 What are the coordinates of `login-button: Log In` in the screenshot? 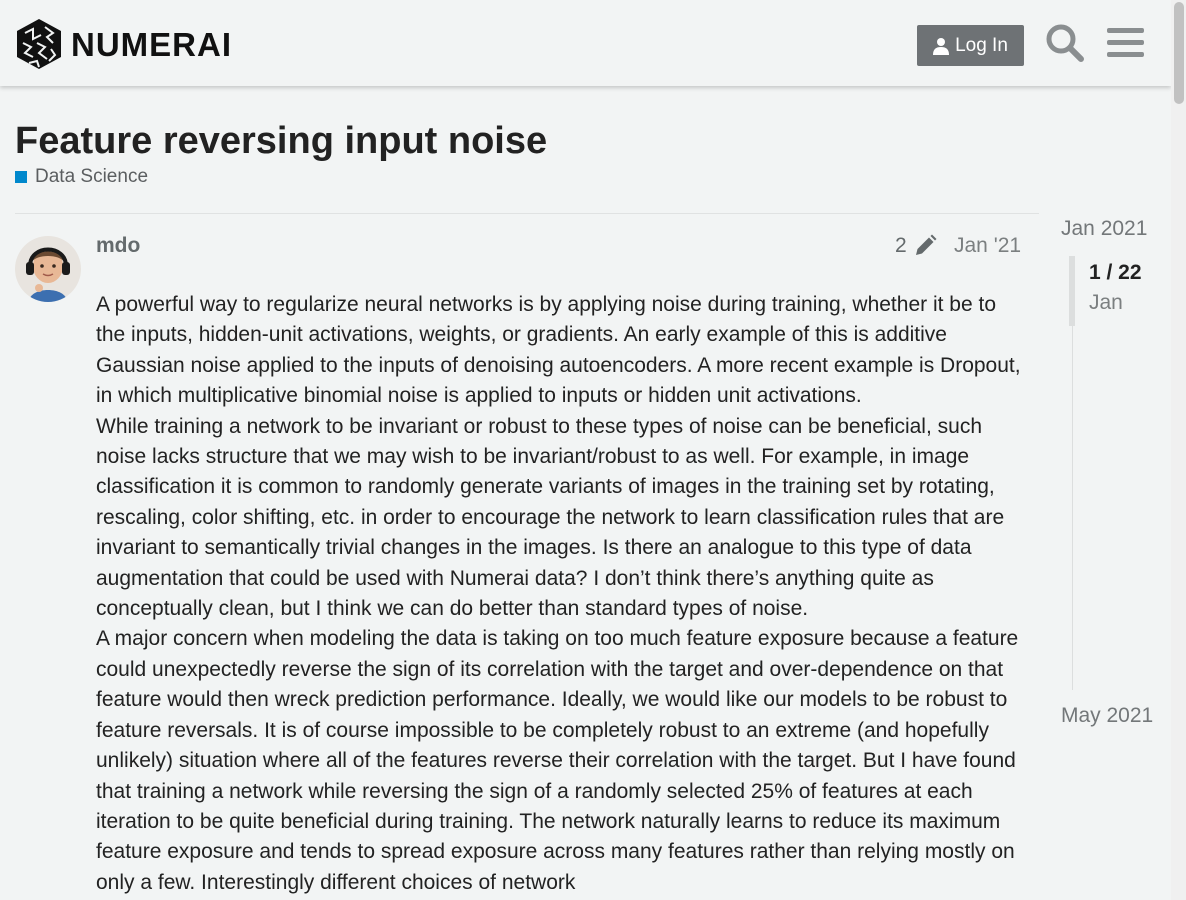 It's located at (970, 45).